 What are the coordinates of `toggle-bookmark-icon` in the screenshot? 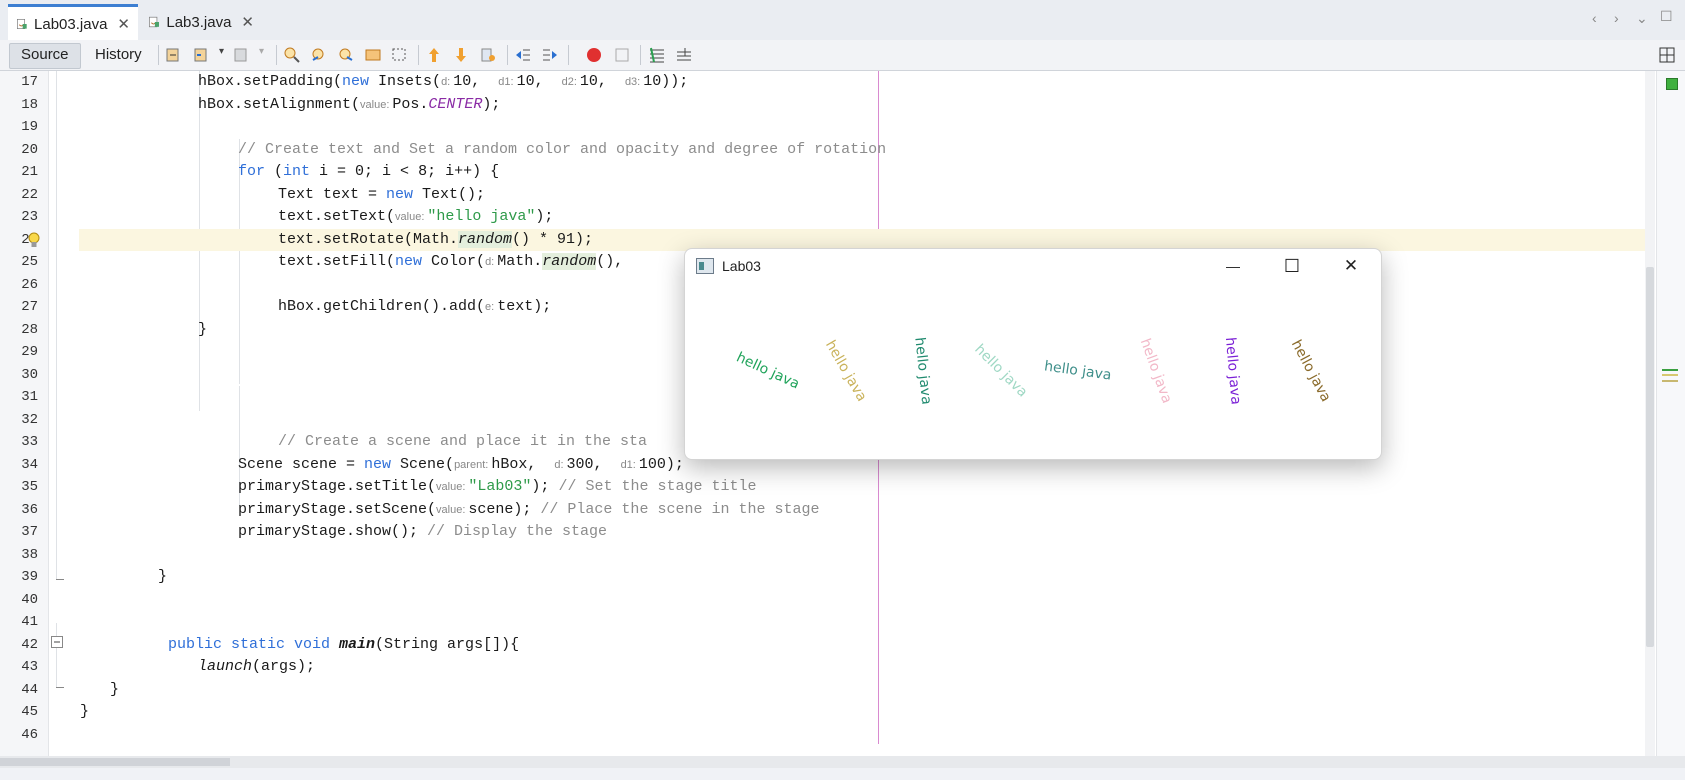 It's located at (488, 55).